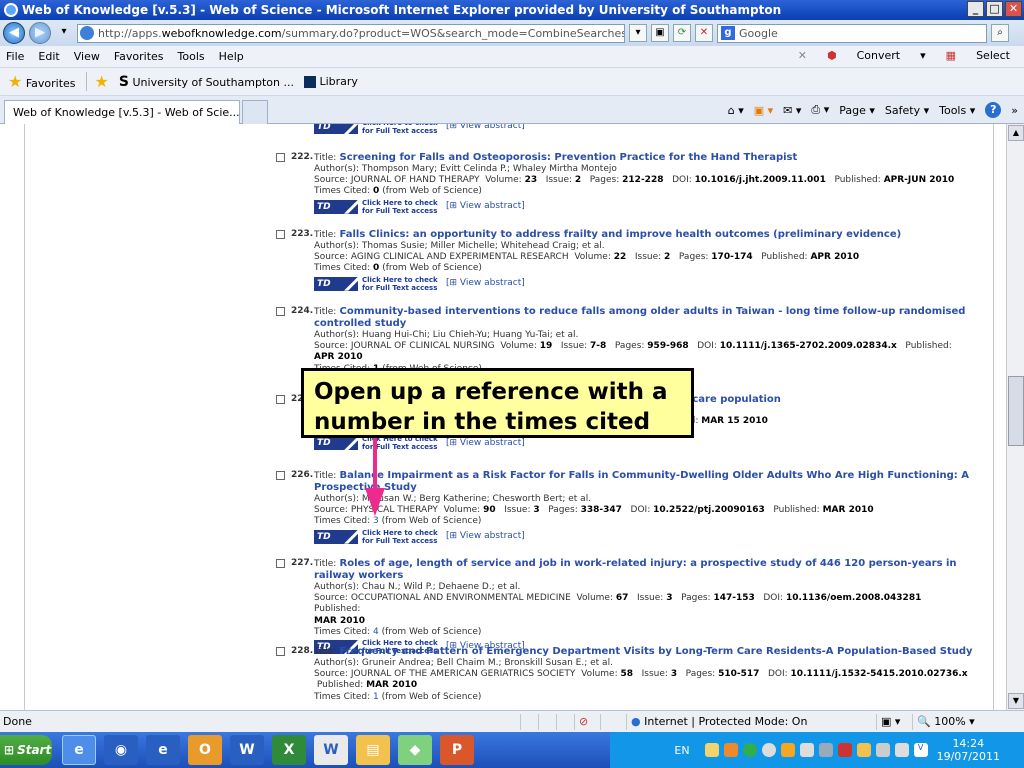 This screenshot has height=768, width=1024. I want to click on convert-button: Convert, so click(879, 55).